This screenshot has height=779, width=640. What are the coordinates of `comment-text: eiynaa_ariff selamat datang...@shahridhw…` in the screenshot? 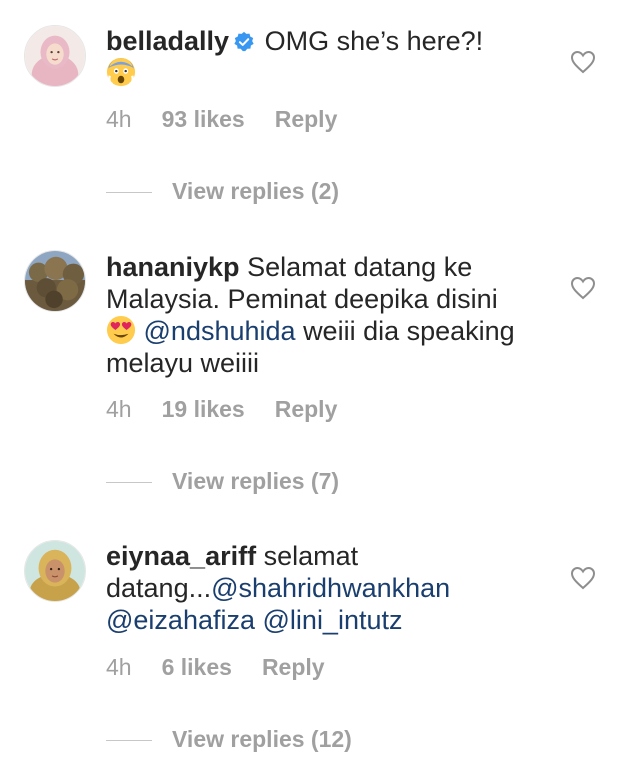 It's located at (326, 588).